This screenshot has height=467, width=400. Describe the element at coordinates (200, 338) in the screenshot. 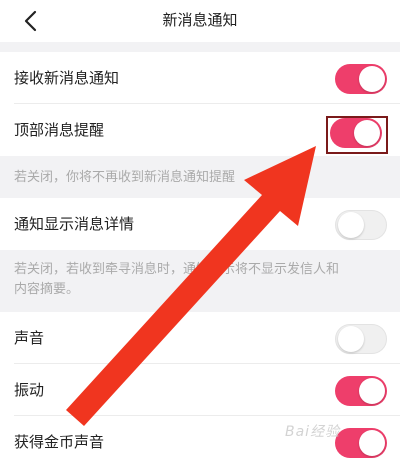

I see `setting-row-sound: 声音` at that location.